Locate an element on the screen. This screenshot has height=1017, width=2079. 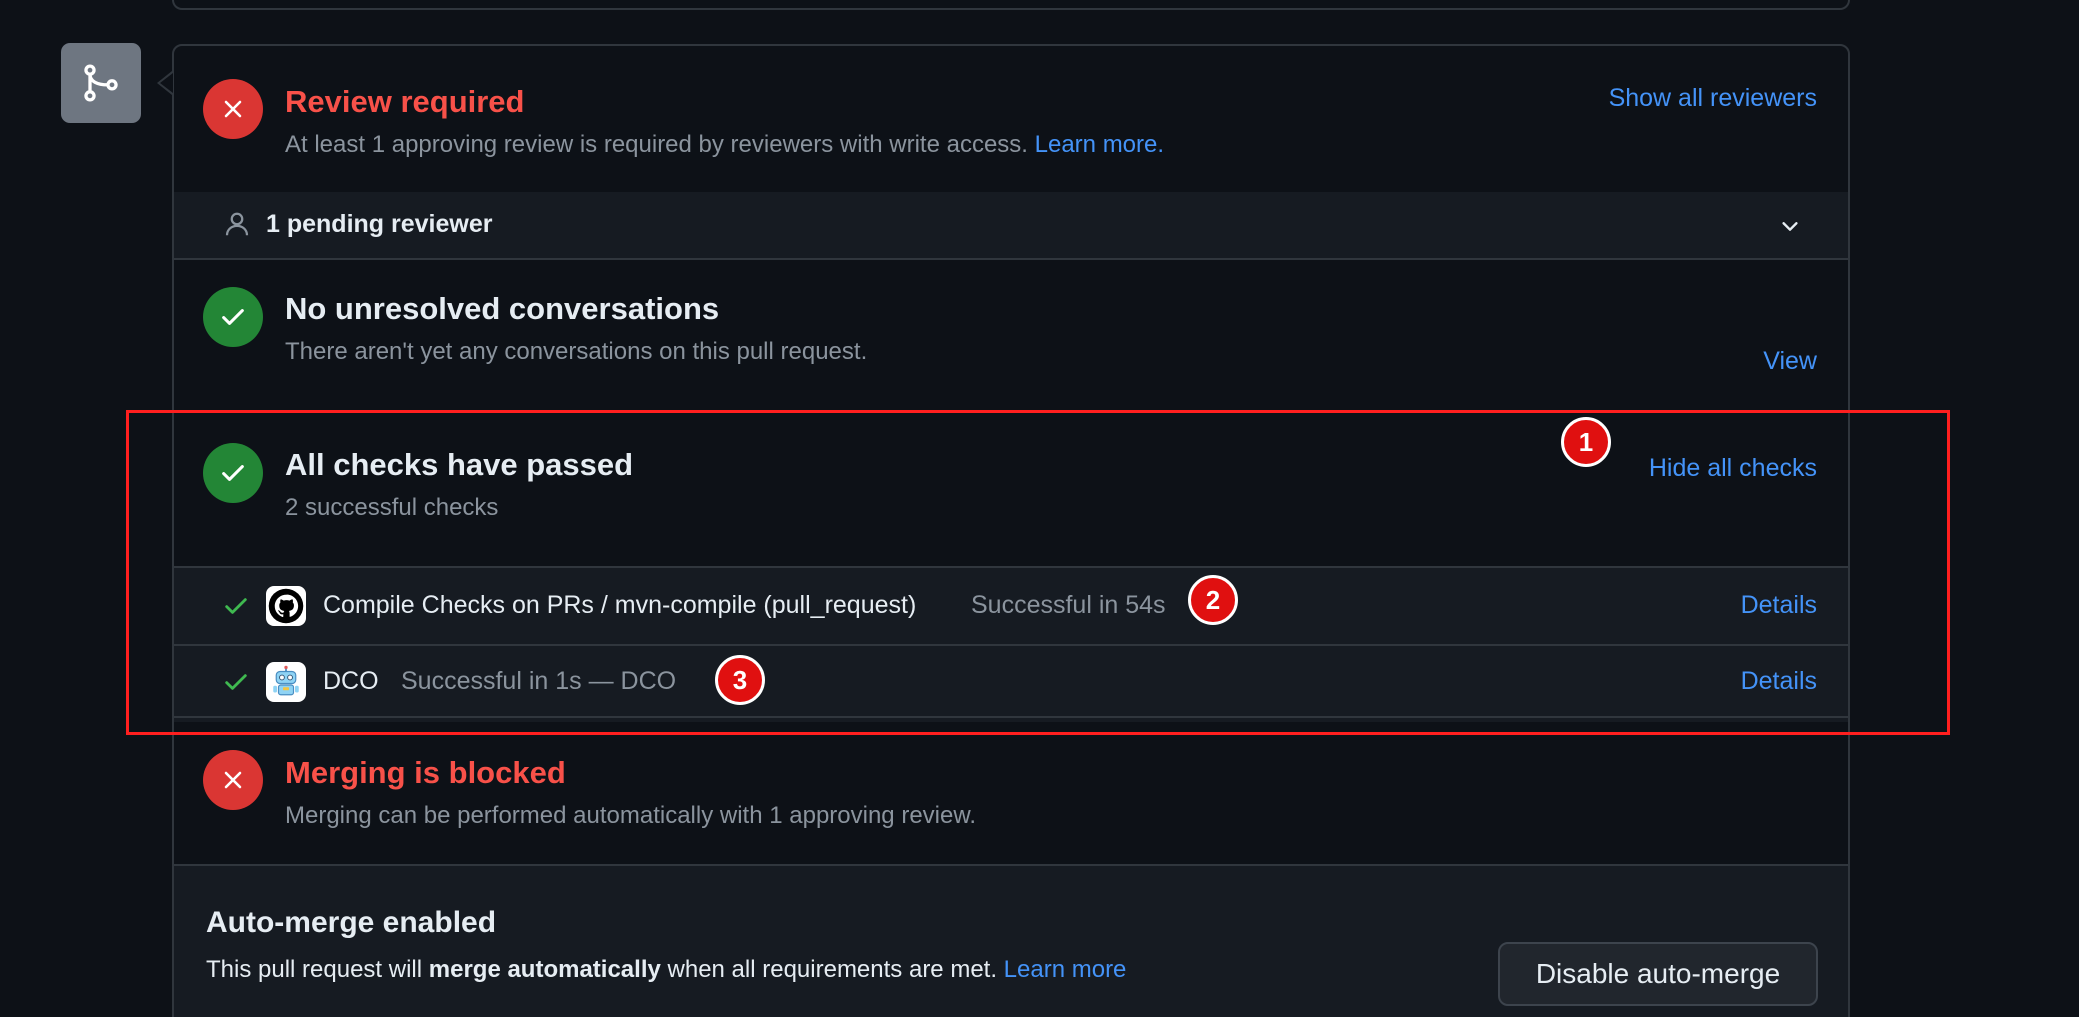
annotation-badge: 1 is located at coordinates (1586, 442).